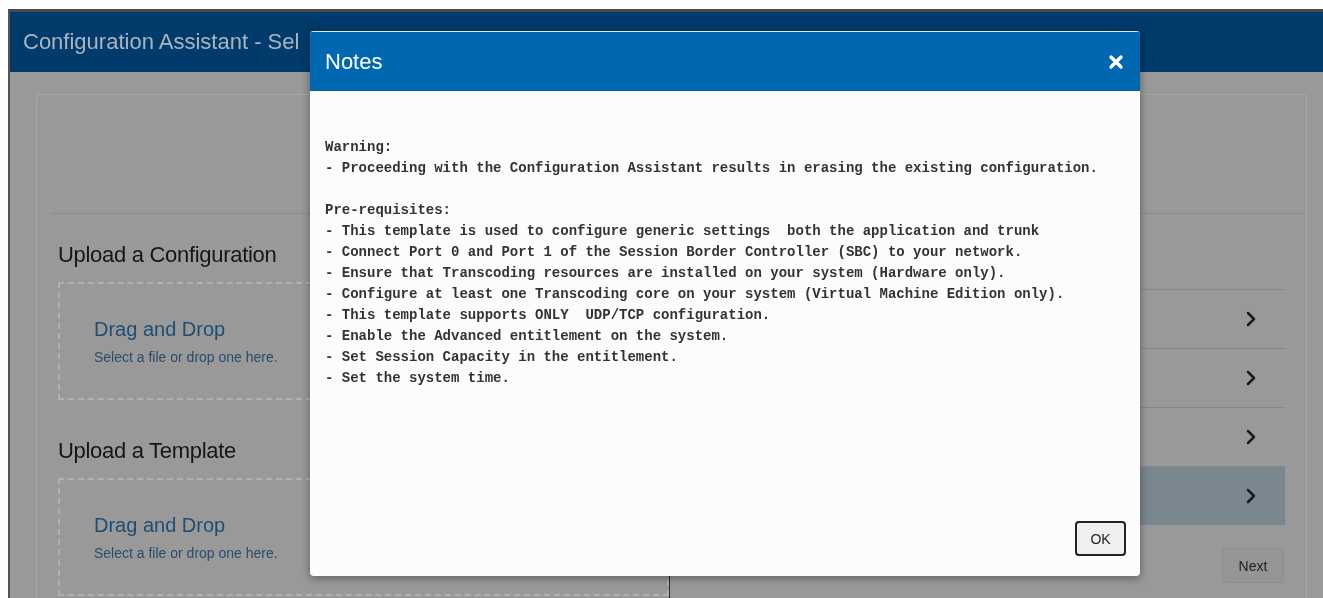 The image size is (1323, 598). What do you see at coordinates (1253, 565) in the screenshot?
I see `next-button: Next` at bounding box center [1253, 565].